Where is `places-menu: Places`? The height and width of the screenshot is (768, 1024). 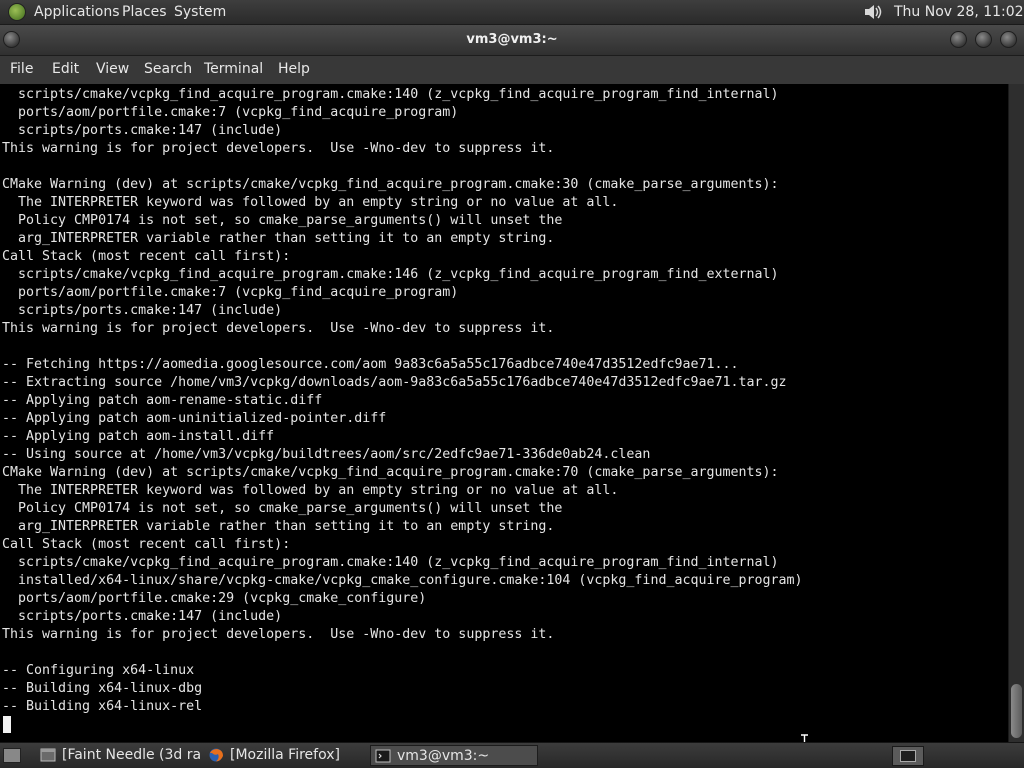
places-menu: Places is located at coordinates (144, 12).